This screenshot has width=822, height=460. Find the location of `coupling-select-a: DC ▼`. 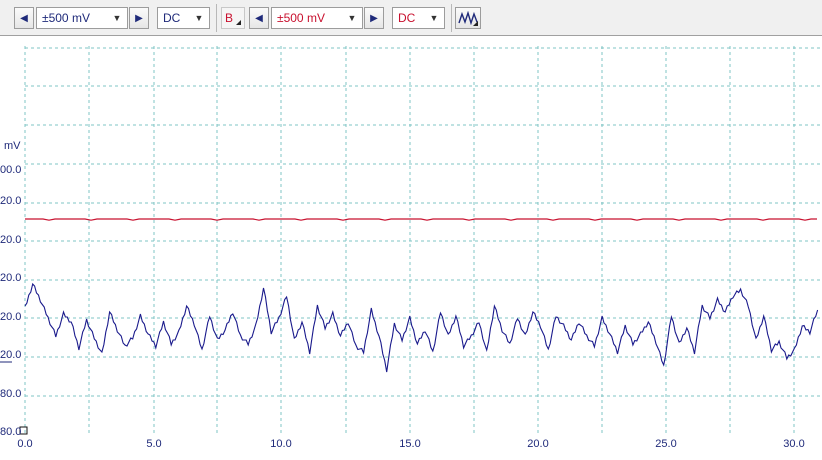

coupling-select-a: DC ▼ is located at coordinates (183, 18).